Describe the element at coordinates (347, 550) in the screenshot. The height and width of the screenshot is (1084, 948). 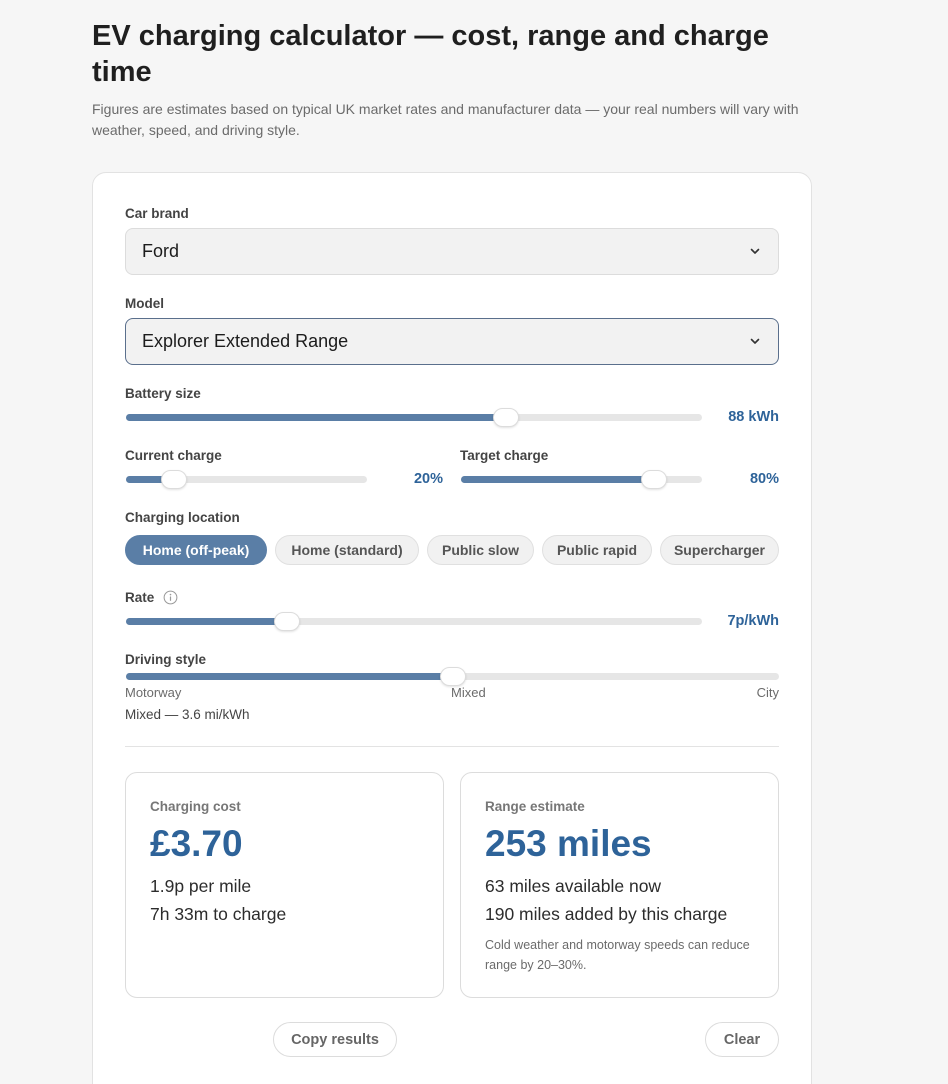
I see `location-option-home-standard: Home (standard)` at that location.